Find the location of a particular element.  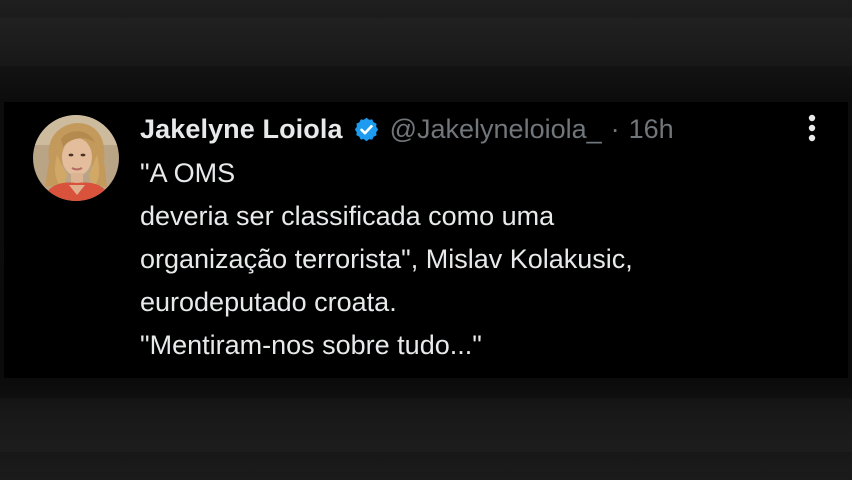

background-band-top is located at coordinates (426, 42).